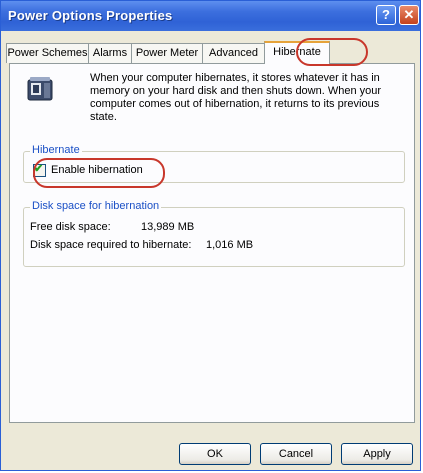  I want to click on tab-power-meter: Power Meter, so click(167, 53).